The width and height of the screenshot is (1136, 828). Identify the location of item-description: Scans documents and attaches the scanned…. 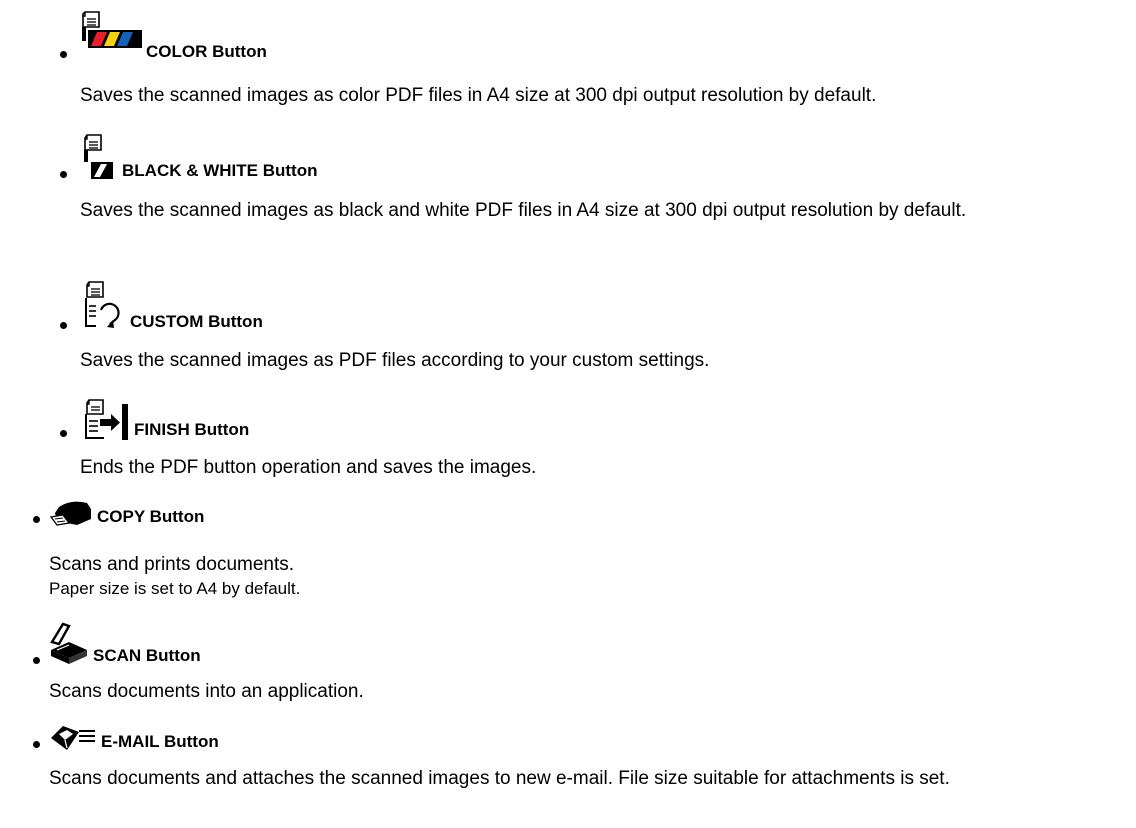
(499, 778).